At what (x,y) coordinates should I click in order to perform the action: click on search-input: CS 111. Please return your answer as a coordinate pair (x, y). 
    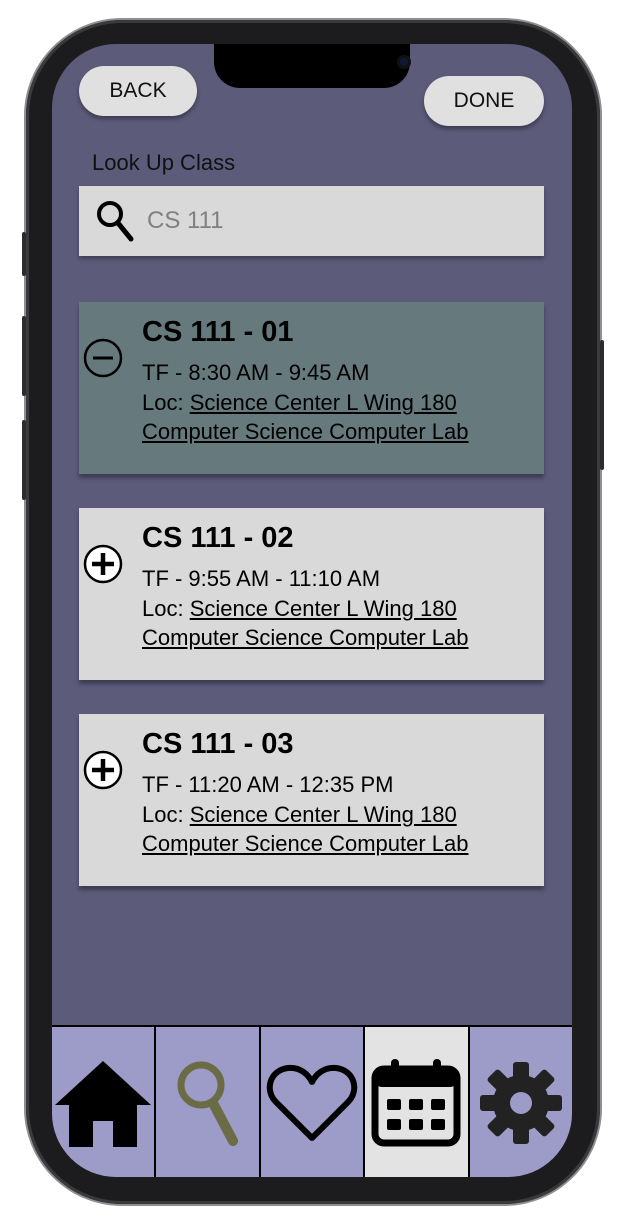
    Looking at the image, I should click on (311, 221).